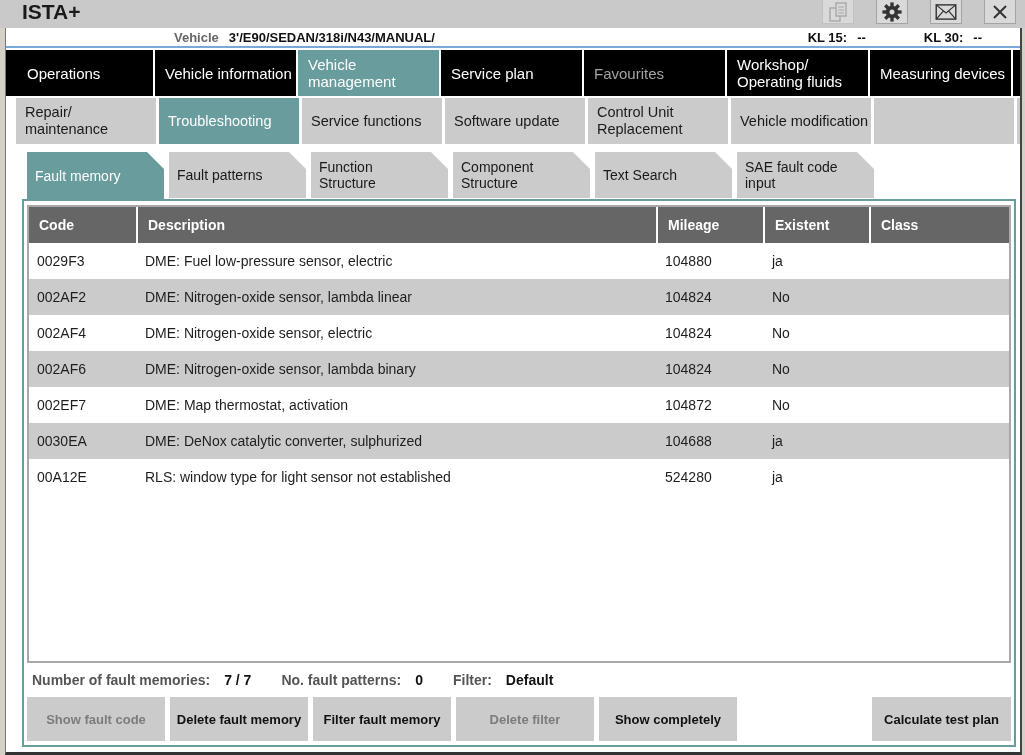  Describe the element at coordinates (419, 680) in the screenshot. I see `summary-value: 0` at that location.